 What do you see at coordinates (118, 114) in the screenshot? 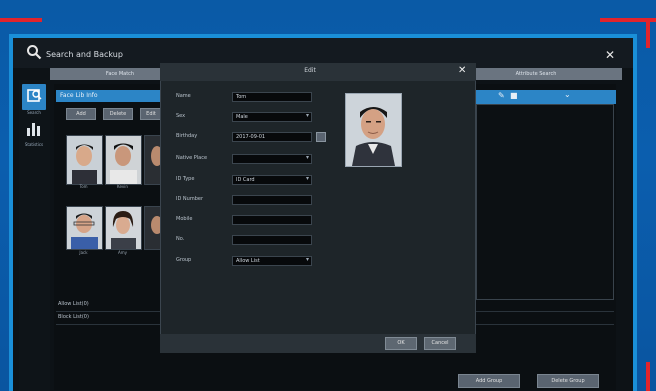
I see `delete-face-button: Delete` at bounding box center [118, 114].